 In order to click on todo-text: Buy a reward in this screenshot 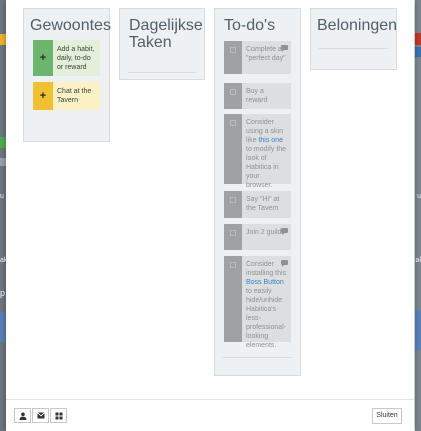, I will do `click(257, 96)`.